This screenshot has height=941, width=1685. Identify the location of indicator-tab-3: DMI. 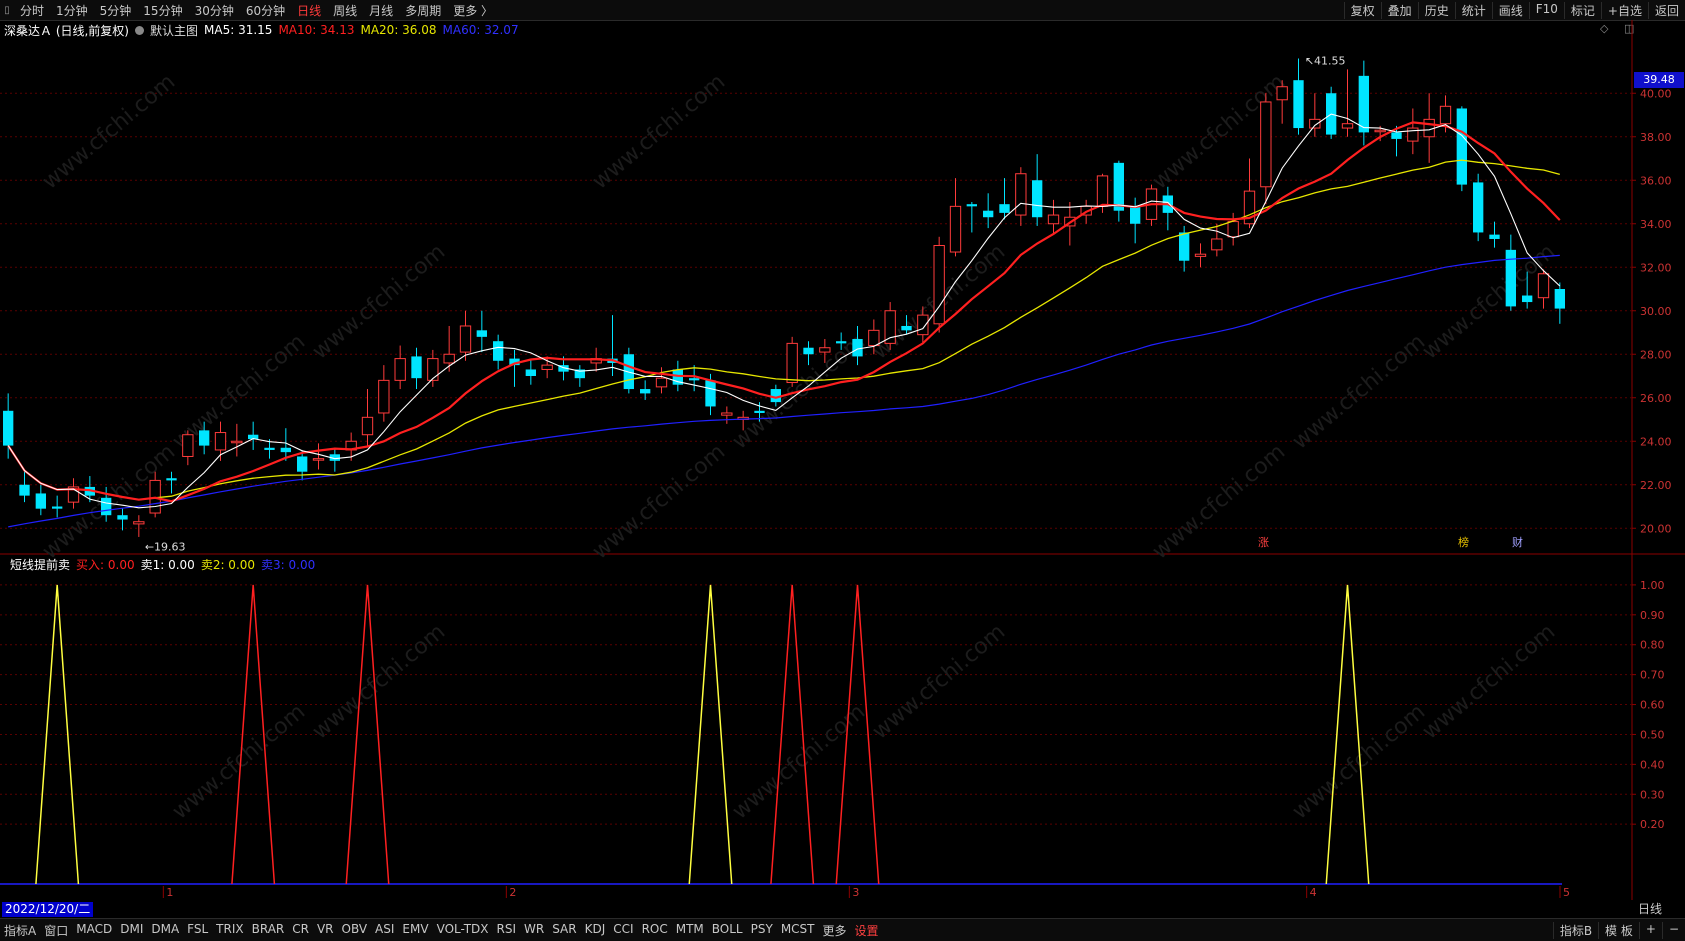
(131, 930).